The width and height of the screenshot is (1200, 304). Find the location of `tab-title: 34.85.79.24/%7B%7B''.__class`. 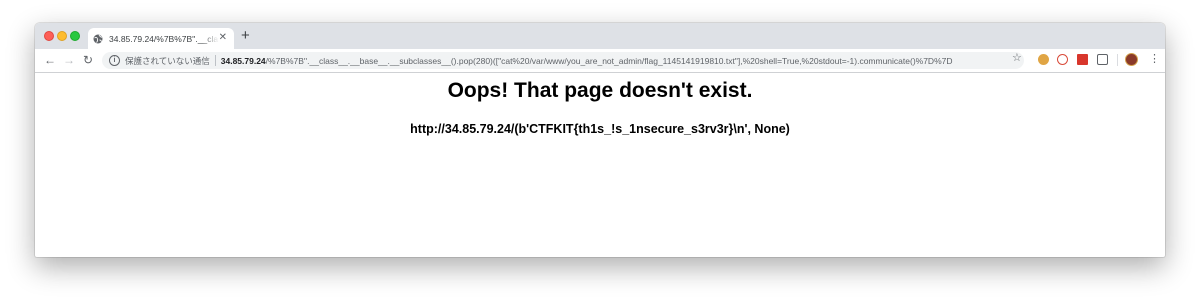

tab-title: 34.85.79.24/%7B%7B''.__class is located at coordinates (164, 38).